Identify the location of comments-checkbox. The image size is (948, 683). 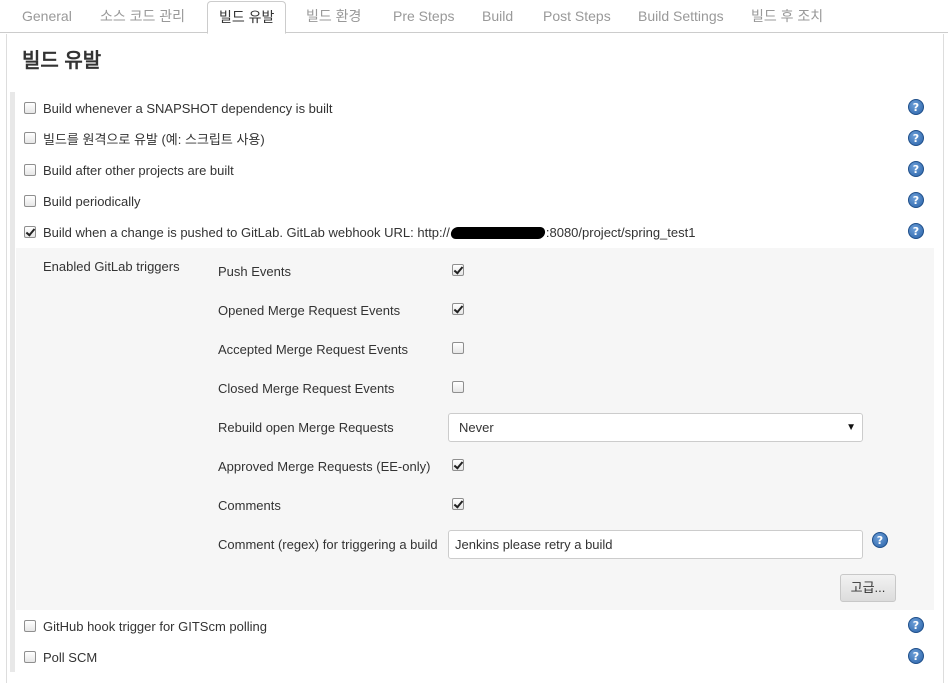
(458, 504).